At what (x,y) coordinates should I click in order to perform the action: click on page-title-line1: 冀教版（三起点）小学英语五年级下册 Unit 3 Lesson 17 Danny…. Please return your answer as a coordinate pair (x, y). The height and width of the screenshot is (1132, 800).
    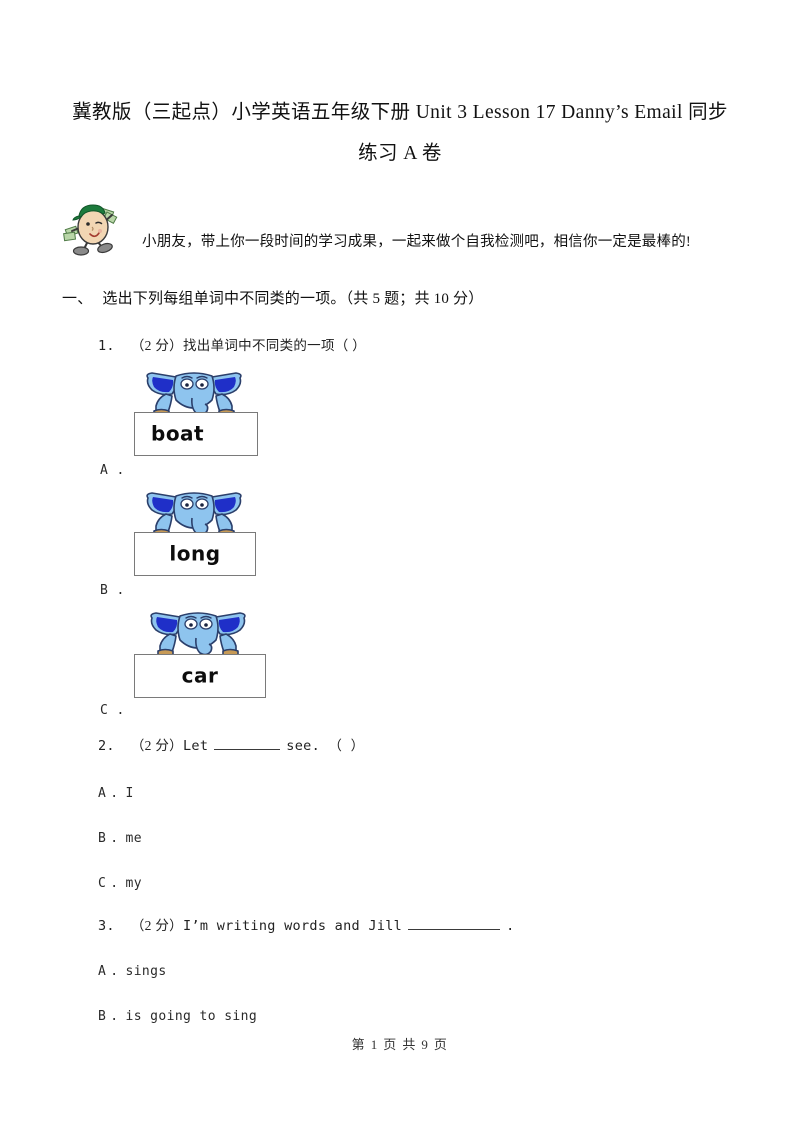
    Looking at the image, I should click on (400, 112).